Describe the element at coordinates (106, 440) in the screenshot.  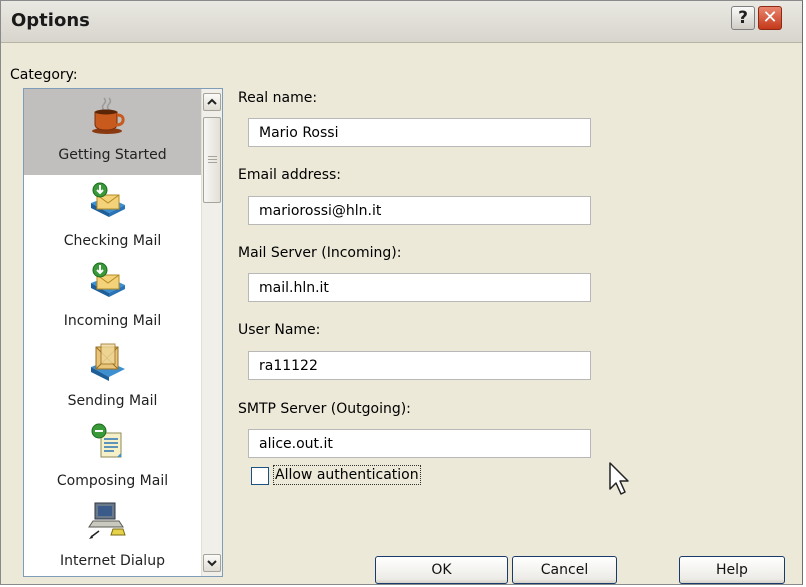
I see `composing-mail-icon` at that location.